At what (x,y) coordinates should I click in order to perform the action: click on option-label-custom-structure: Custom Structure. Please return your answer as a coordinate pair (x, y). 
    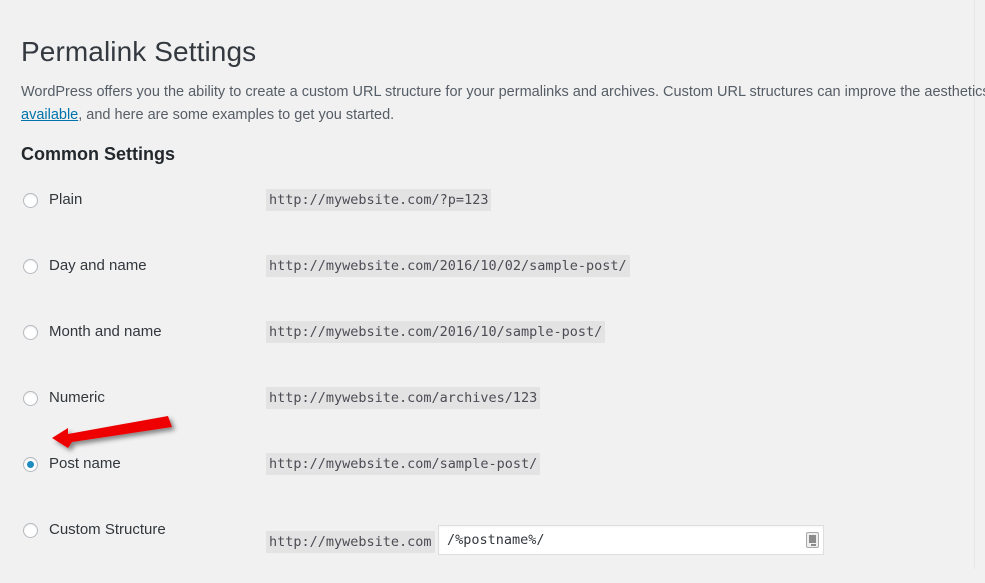
    Looking at the image, I should click on (107, 529).